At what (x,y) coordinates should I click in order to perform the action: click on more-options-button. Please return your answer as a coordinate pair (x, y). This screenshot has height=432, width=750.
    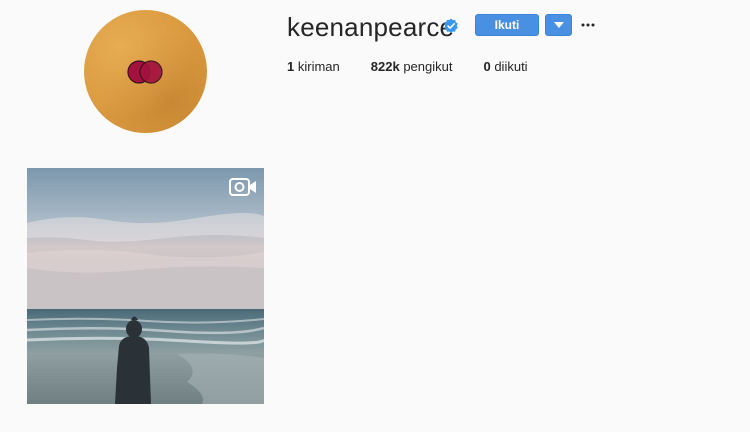
    Looking at the image, I should click on (588, 25).